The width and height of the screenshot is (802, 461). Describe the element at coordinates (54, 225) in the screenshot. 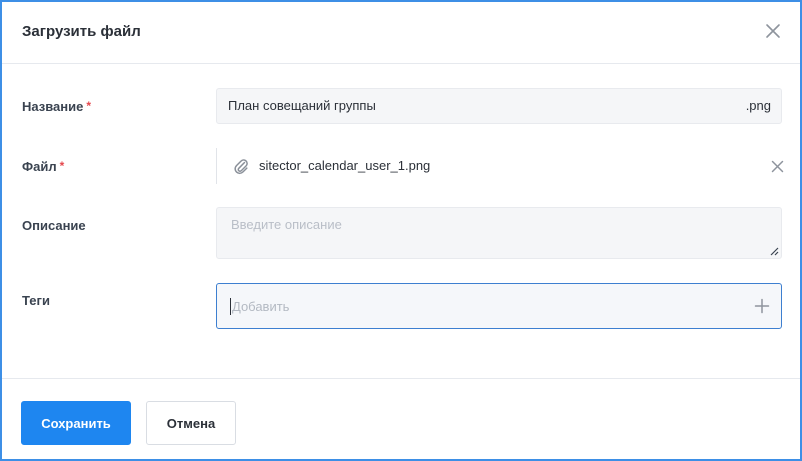

I see `description-label: Описание` at that location.